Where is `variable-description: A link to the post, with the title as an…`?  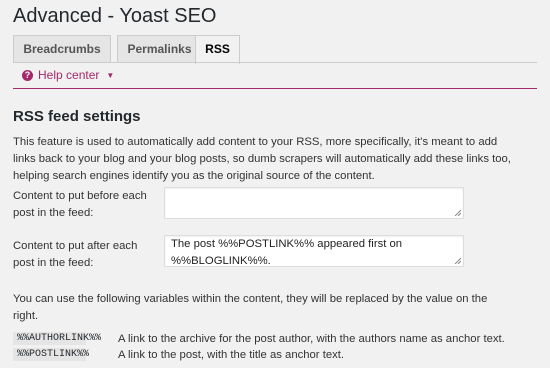 variable-description: A link to the post, with the title as an… is located at coordinates (231, 354).